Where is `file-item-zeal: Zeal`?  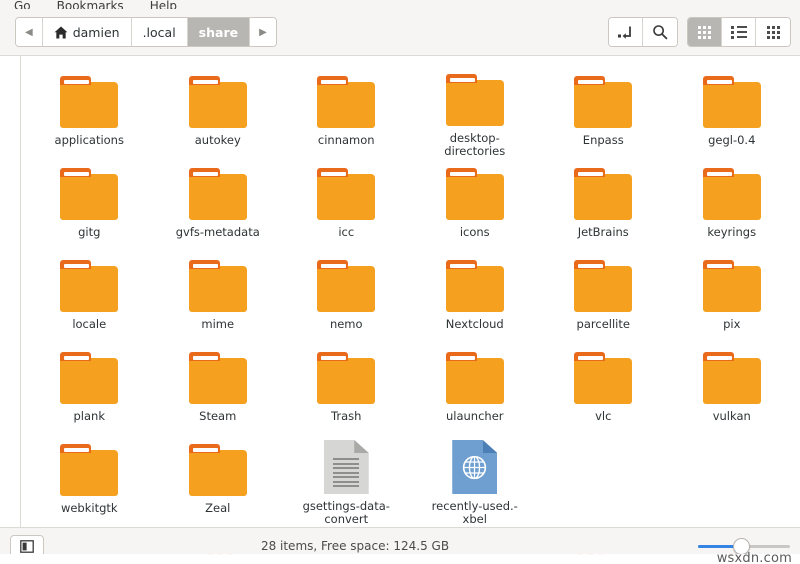 file-item-zeal: Zeal is located at coordinates (218, 481).